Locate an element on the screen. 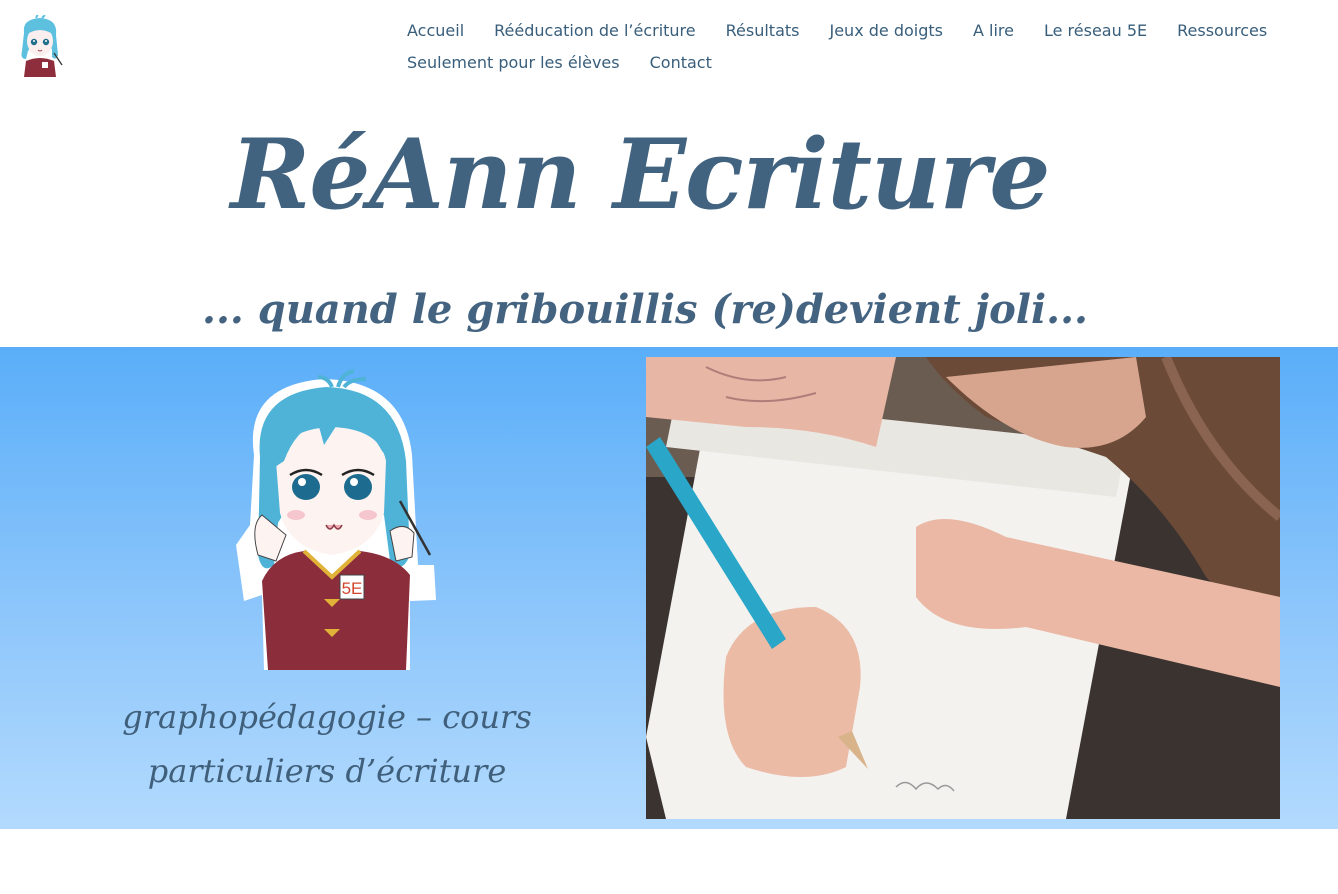 The width and height of the screenshot is (1338, 894). site-title: RéAnn Ecriture is located at coordinates (640, 174).